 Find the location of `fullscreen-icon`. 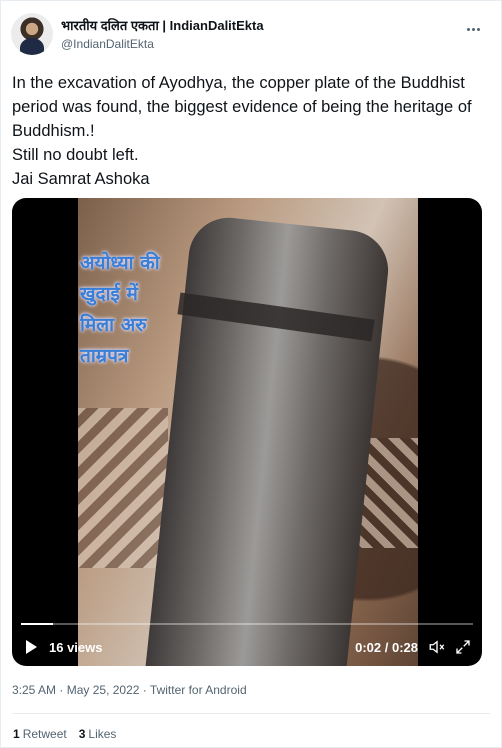

fullscreen-icon is located at coordinates (463, 647).